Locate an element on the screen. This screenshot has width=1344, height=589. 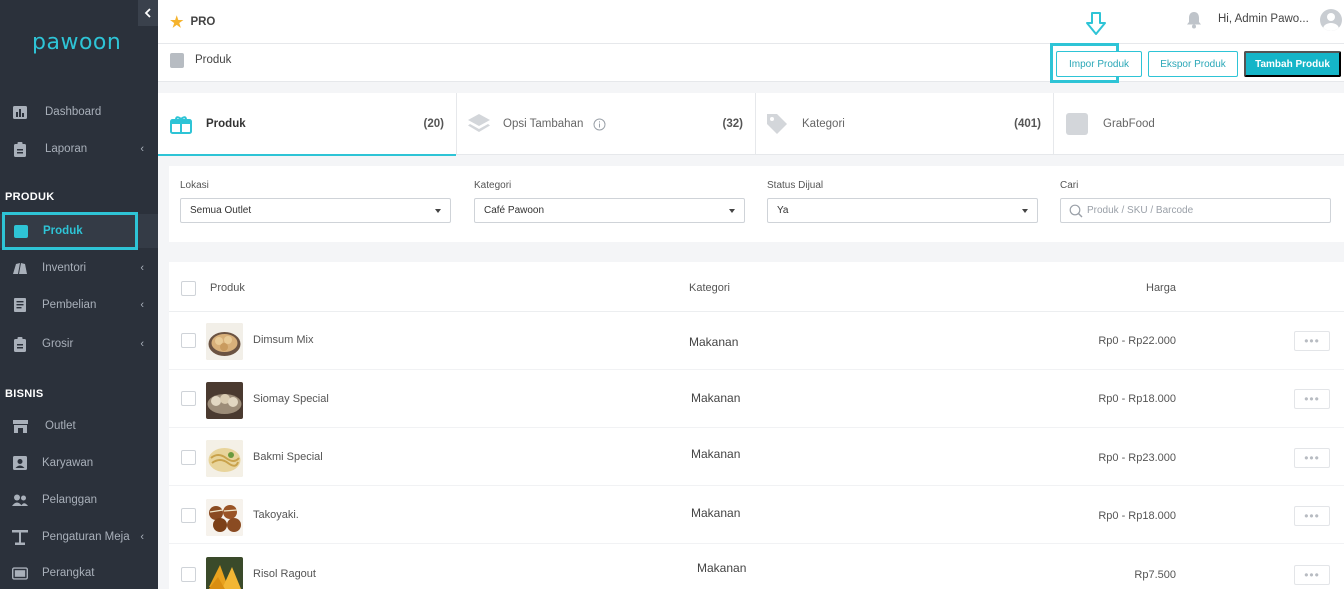
sidebar-item-dashboard: Dashboard is located at coordinates (79, 112).